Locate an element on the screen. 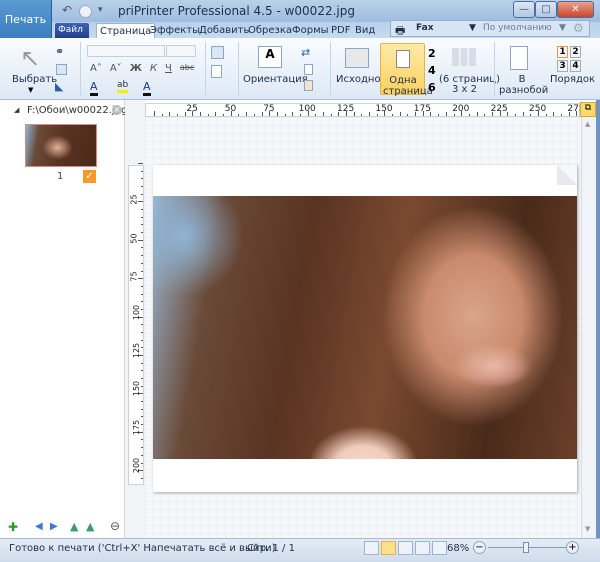 The height and width of the screenshot is (562, 600). bold-button: Ж is located at coordinates (136, 68).